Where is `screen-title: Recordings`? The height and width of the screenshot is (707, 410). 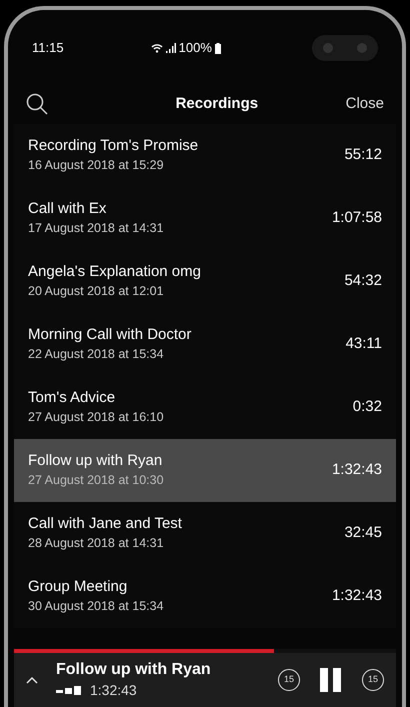 screen-title: Recordings is located at coordinates (217, 104).